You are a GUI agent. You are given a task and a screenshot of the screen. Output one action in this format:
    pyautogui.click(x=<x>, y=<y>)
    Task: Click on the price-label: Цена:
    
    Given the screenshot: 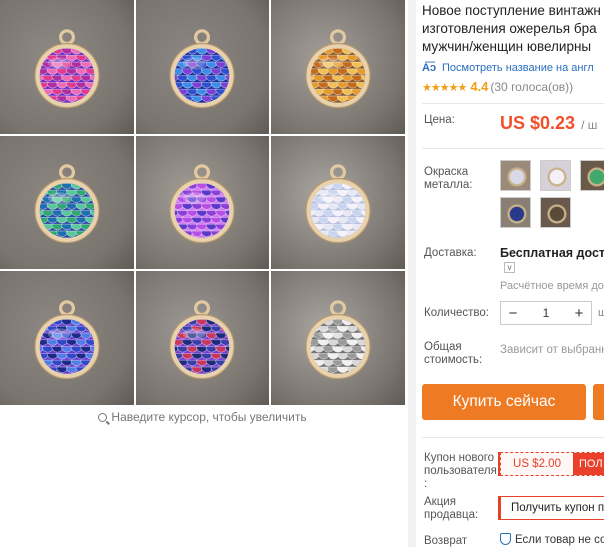 What is the action you would take?
    pyautogui.click(x=439, y=120)
    